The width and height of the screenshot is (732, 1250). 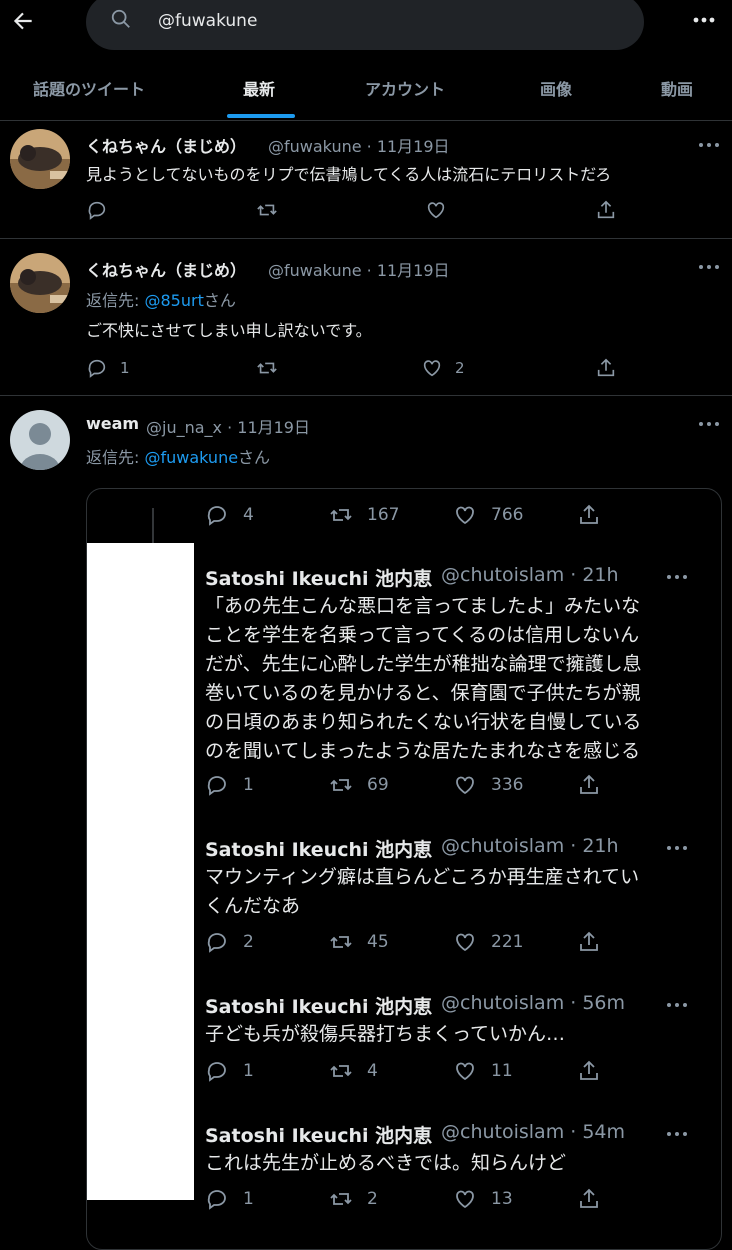 What do you see at coordinates (388, 21) in the screenshot?
I see `search-input` at bounding box center [388, 21].